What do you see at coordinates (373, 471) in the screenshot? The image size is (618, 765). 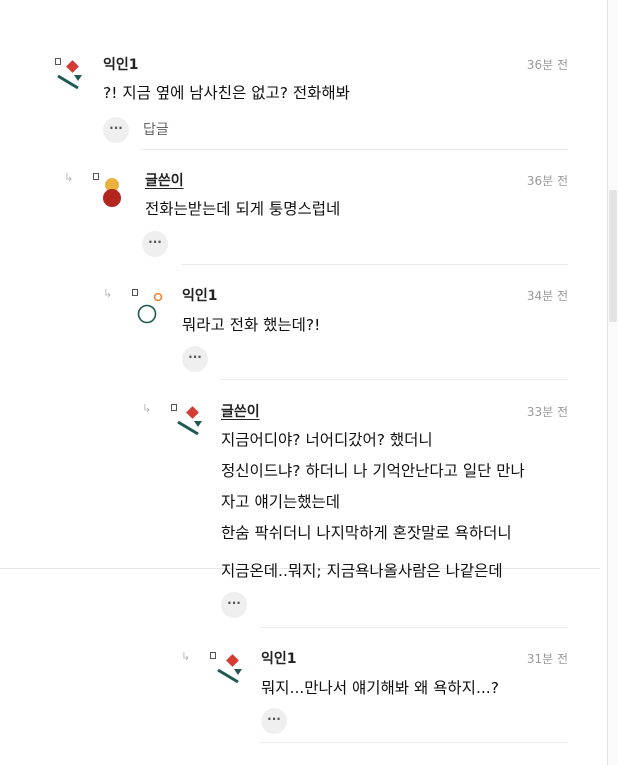 I see `comment-text-line: 정신이드냐? 하더니 나 기억안난다고 일단 만나` at bounding box center [373, 471].